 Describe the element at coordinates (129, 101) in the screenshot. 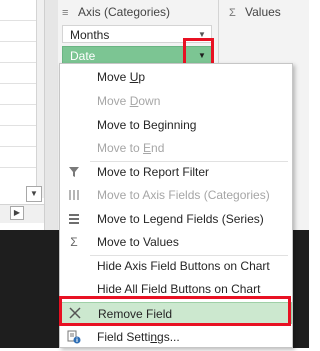

I see `menu-item-label: Move Down` at that location.